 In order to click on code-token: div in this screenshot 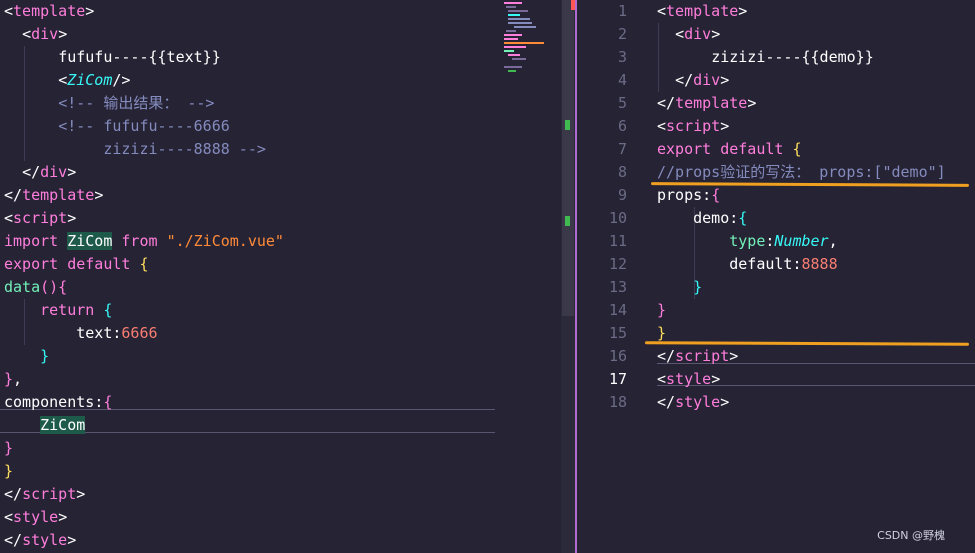, I will do `click(54, 172)`.